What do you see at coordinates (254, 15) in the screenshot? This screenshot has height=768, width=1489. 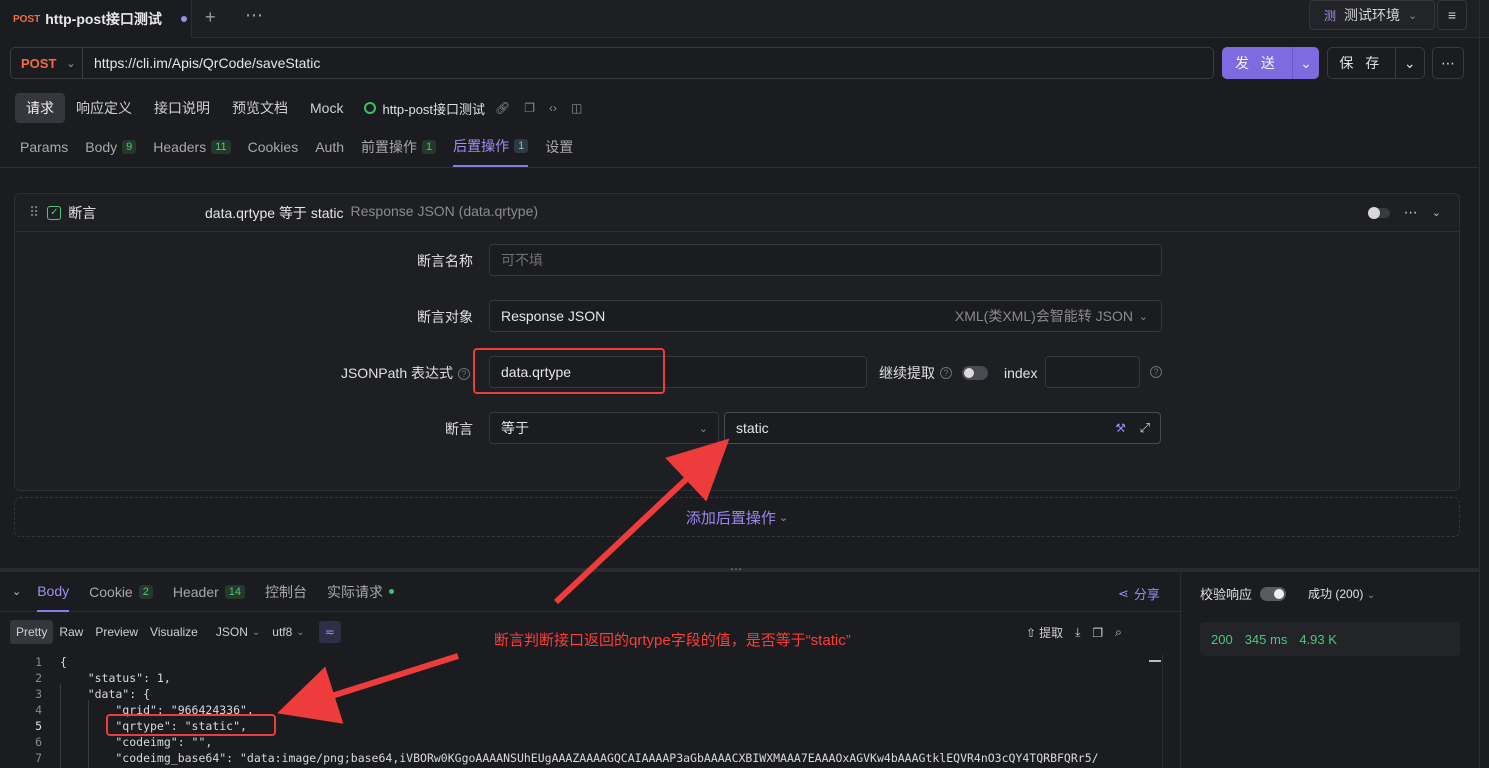 I see `more-tabs-icon: ⋯` at bounding box center [254, 15].